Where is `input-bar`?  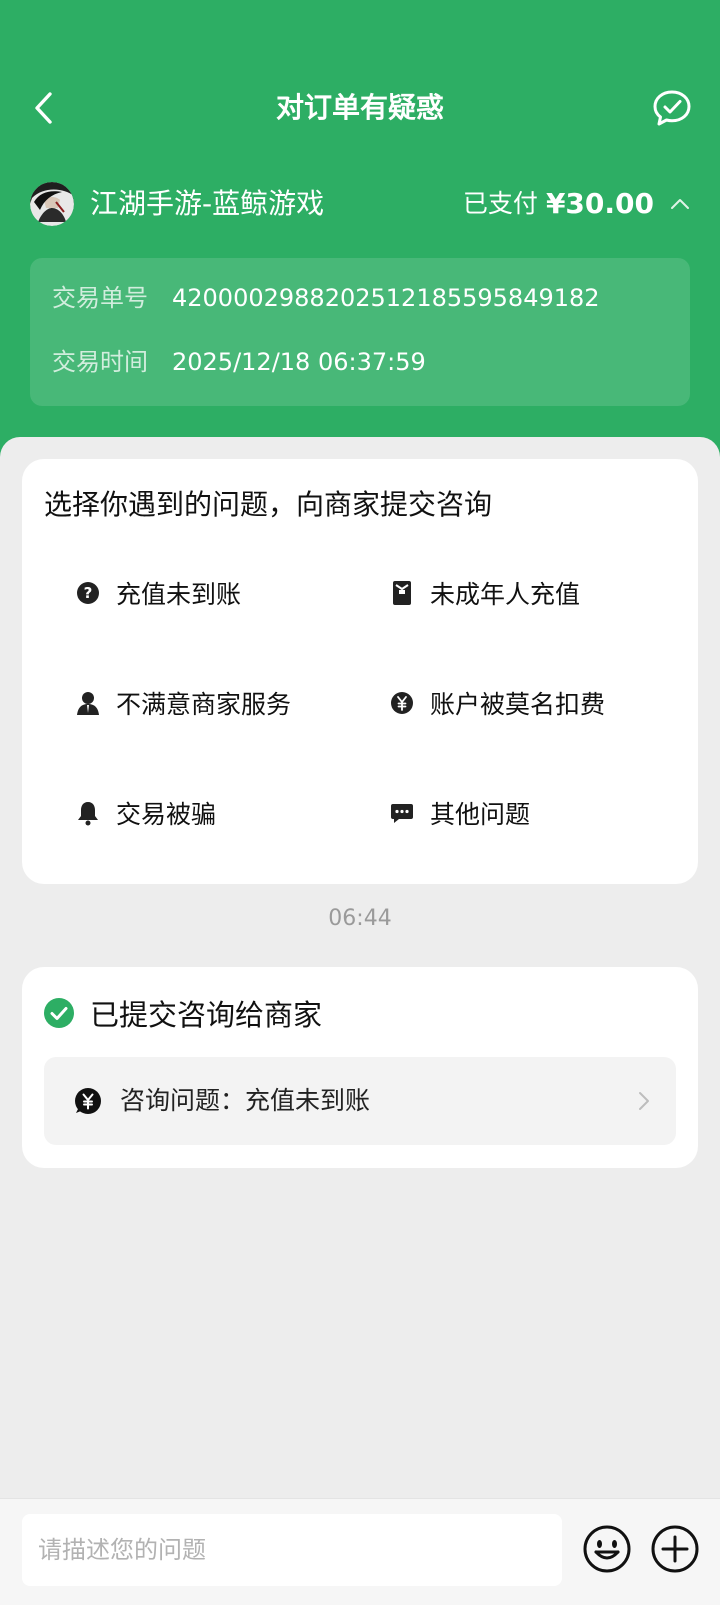
input-bar is located at coordinates (360, 1551).